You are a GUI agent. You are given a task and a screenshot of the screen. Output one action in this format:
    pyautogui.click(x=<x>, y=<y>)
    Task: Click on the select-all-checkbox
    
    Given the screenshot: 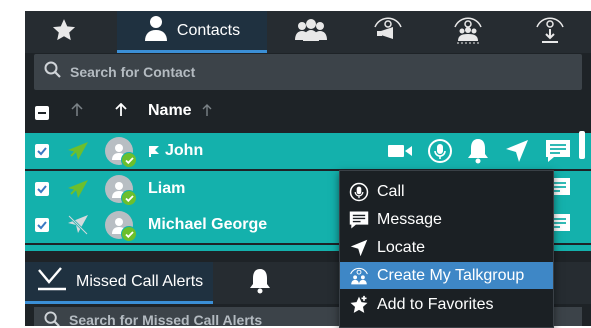 What is the action you would take?
    pyautogui.click(x=42, y=113)
    